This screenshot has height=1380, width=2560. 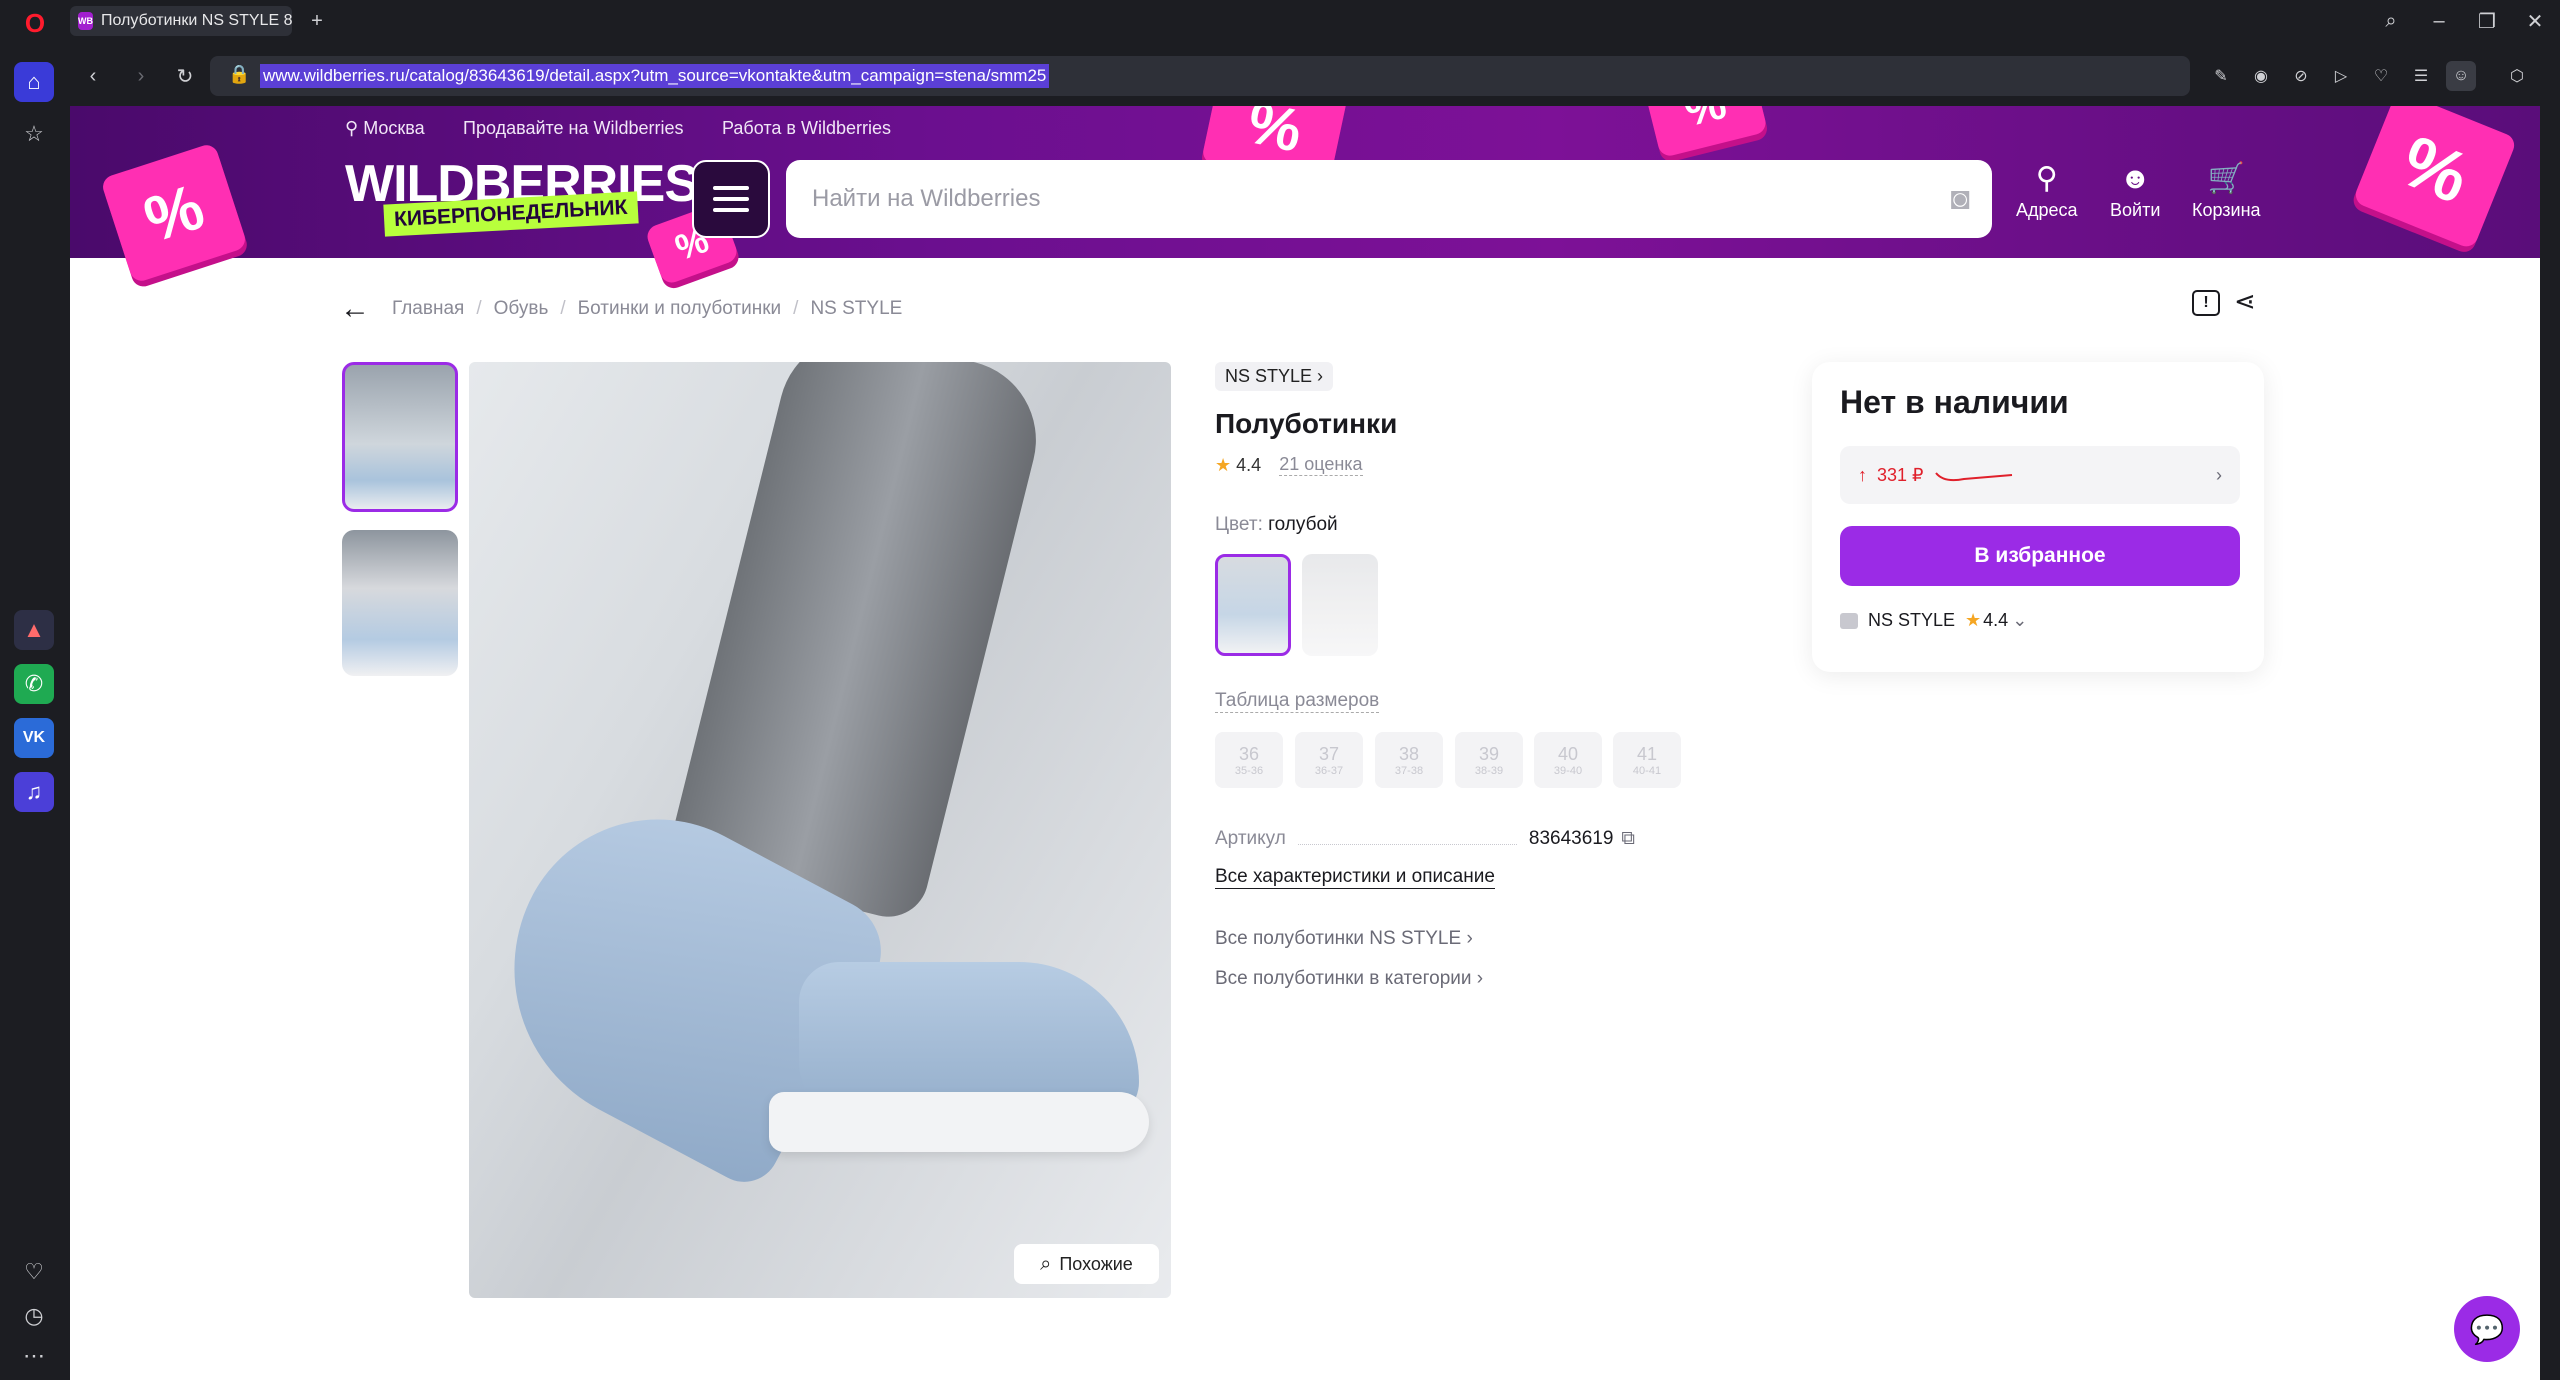 I want to click on login-label: Войти, so click(x=2135, y=210).